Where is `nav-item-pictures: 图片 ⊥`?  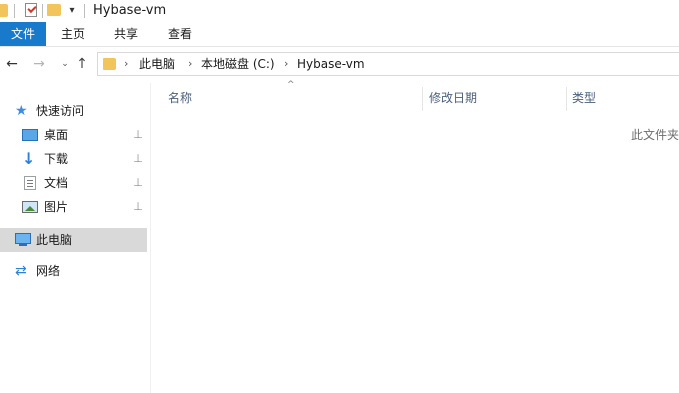
nav-item-pictures: 图片 ⊥ is located at coordinates (73, 207).